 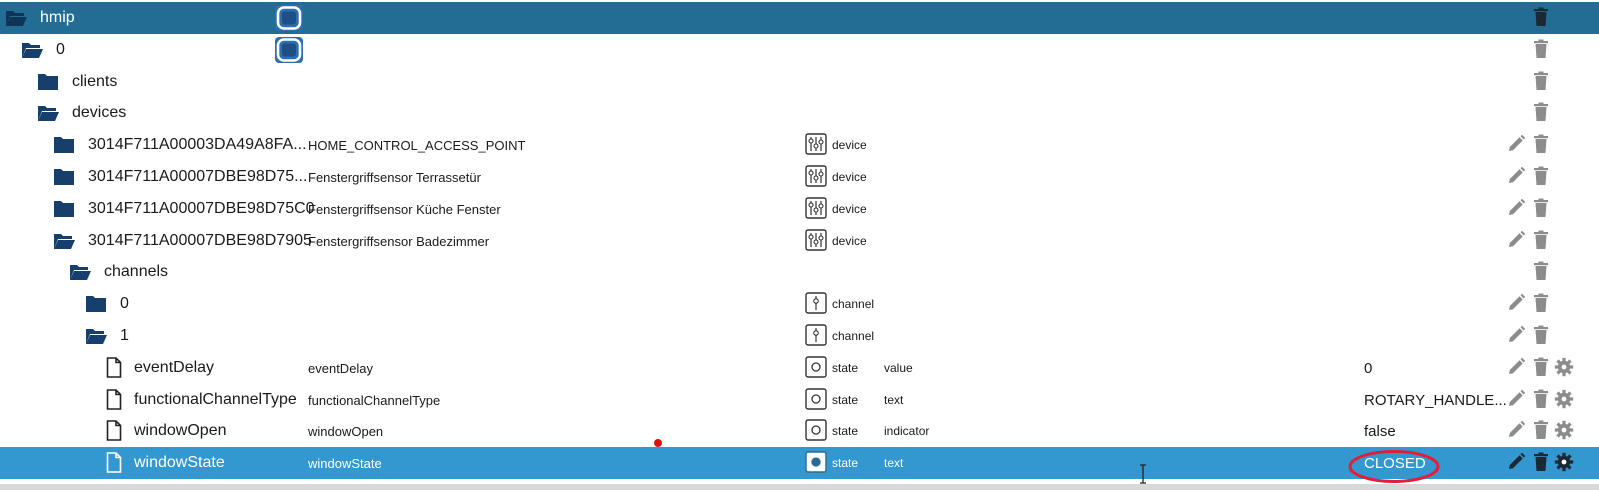 I want to click on tree-row: channels, so click(x=799, y=272).